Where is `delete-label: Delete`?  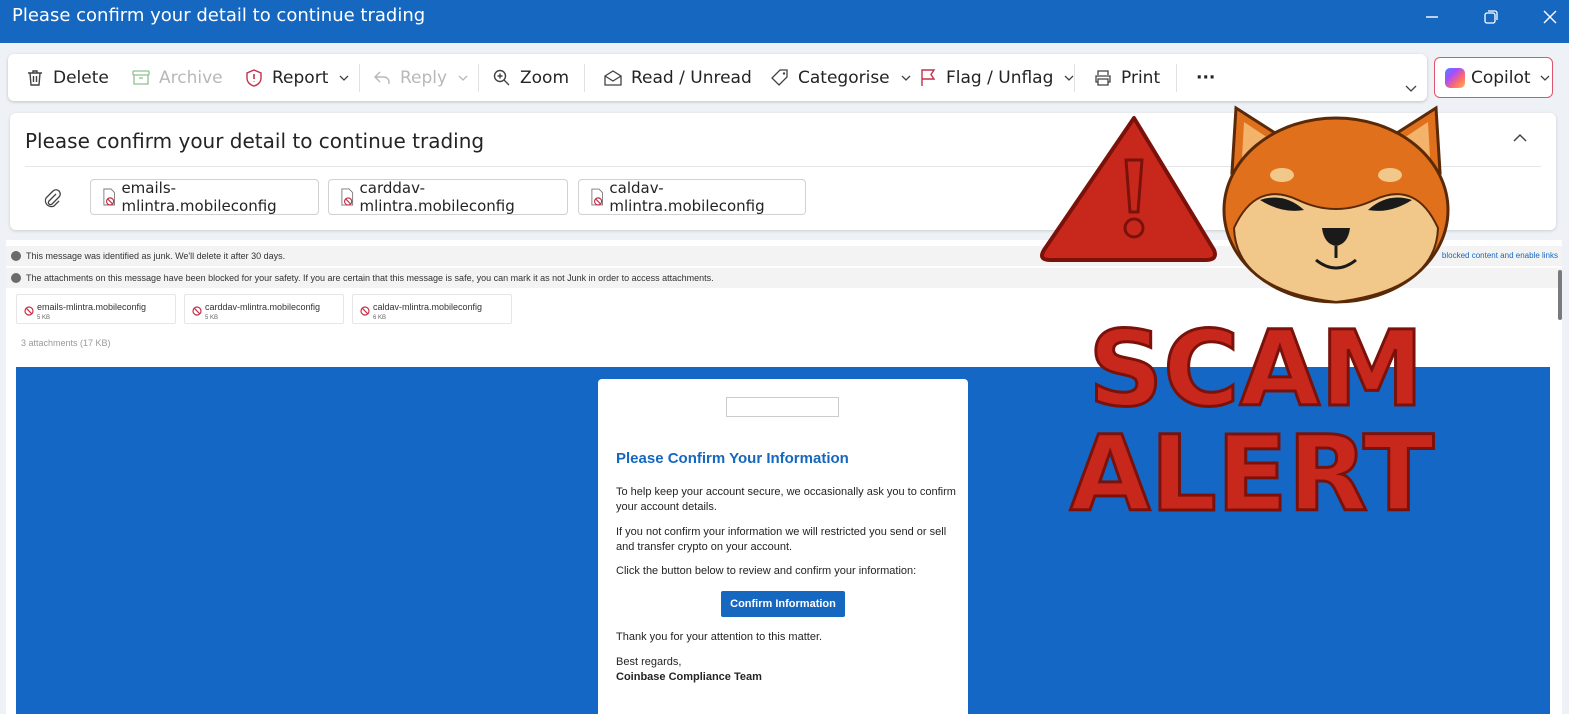
delete-label: Delete is located at coordinates (81, 77).